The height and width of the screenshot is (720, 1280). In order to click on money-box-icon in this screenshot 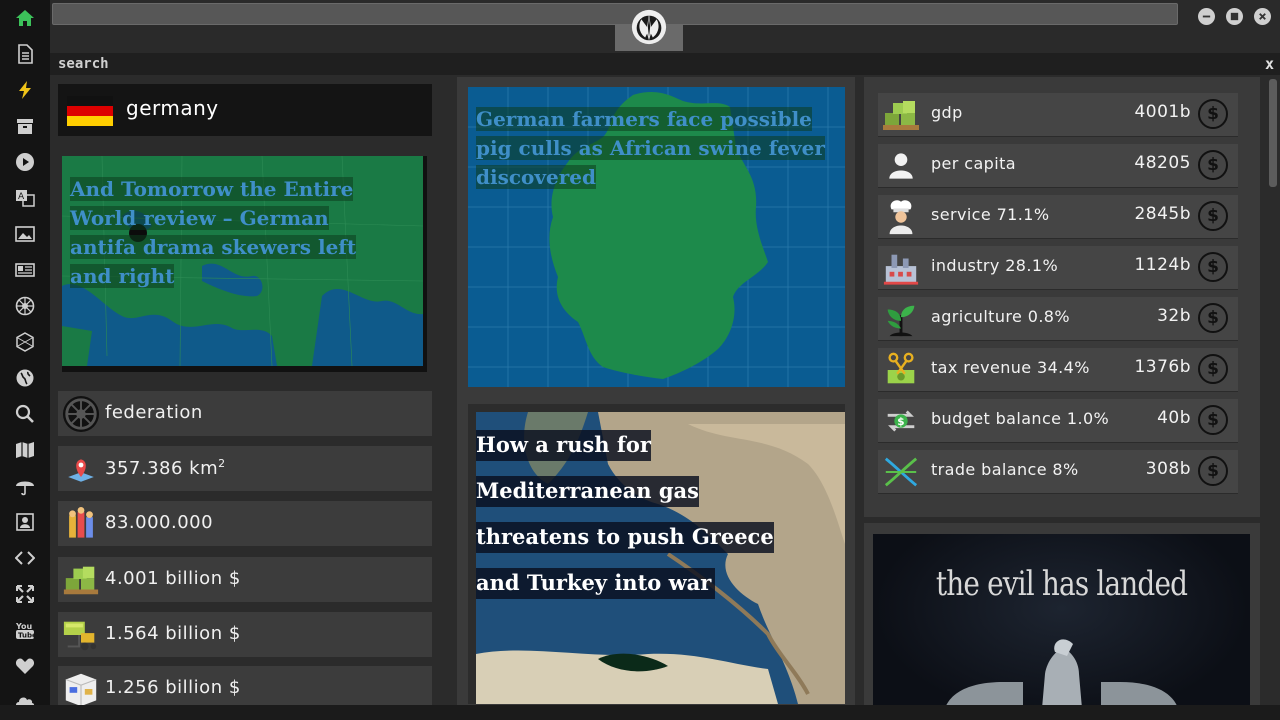, I will do `click(81, 689)`.